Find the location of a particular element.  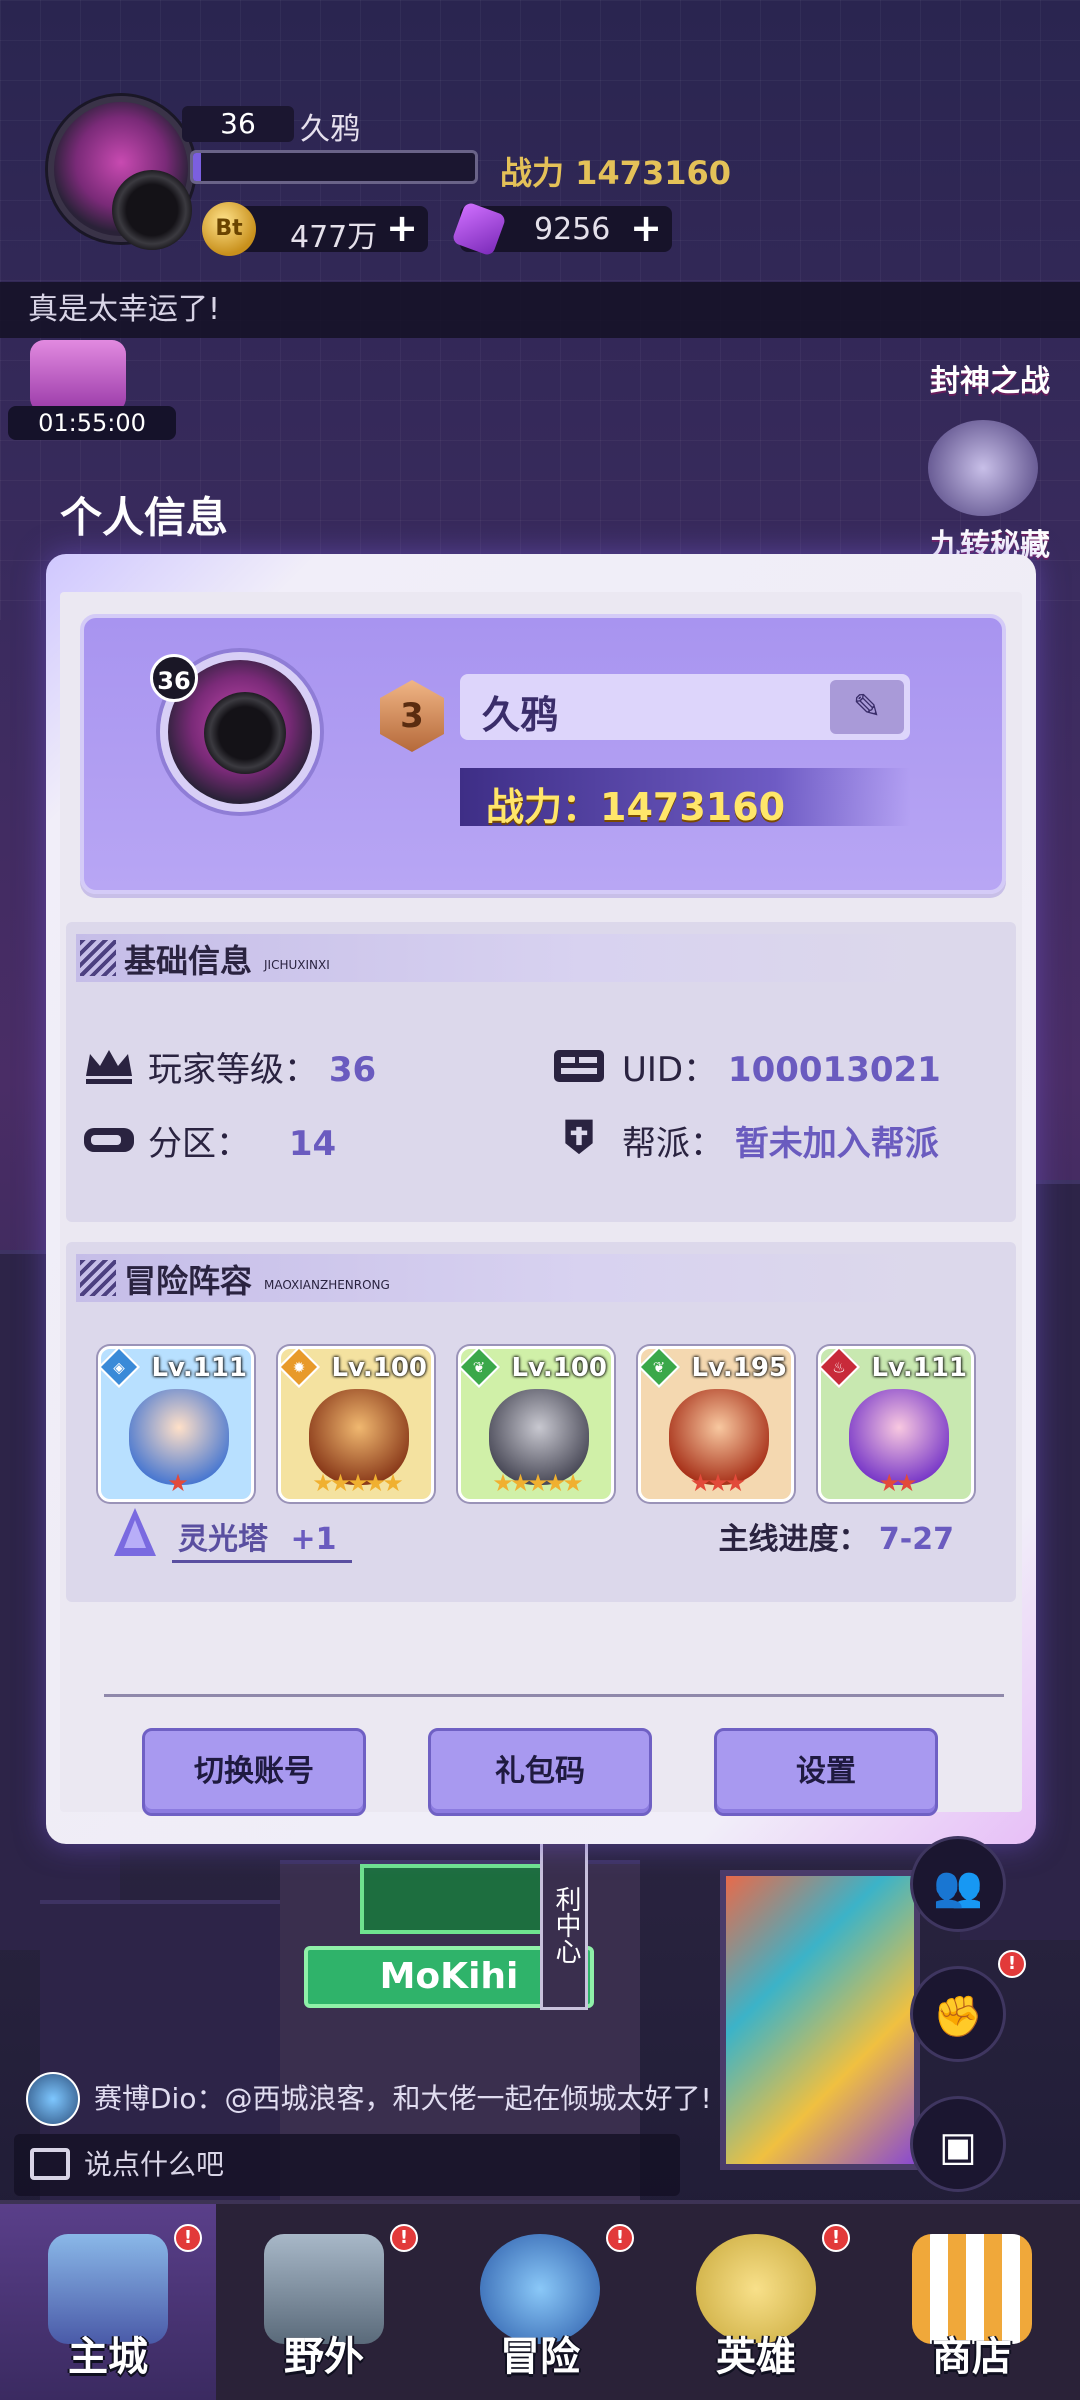

chat-bubble-icon is located at coordinates (50, 2164).